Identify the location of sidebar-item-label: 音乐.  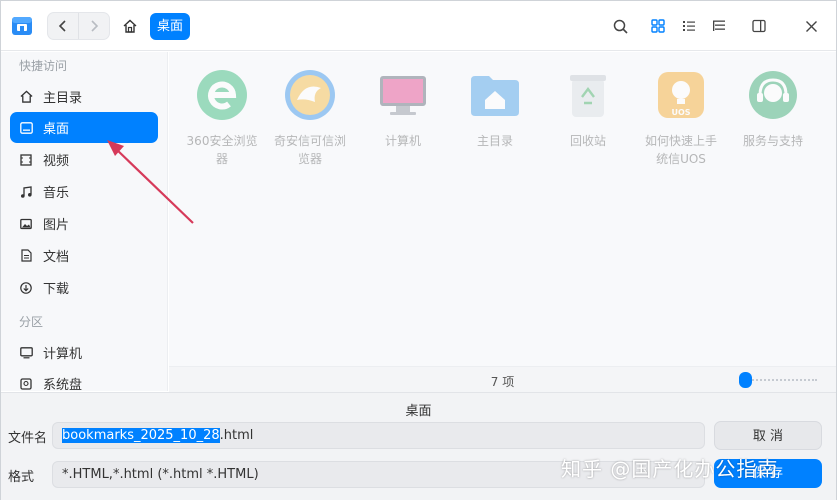
(56, 193).